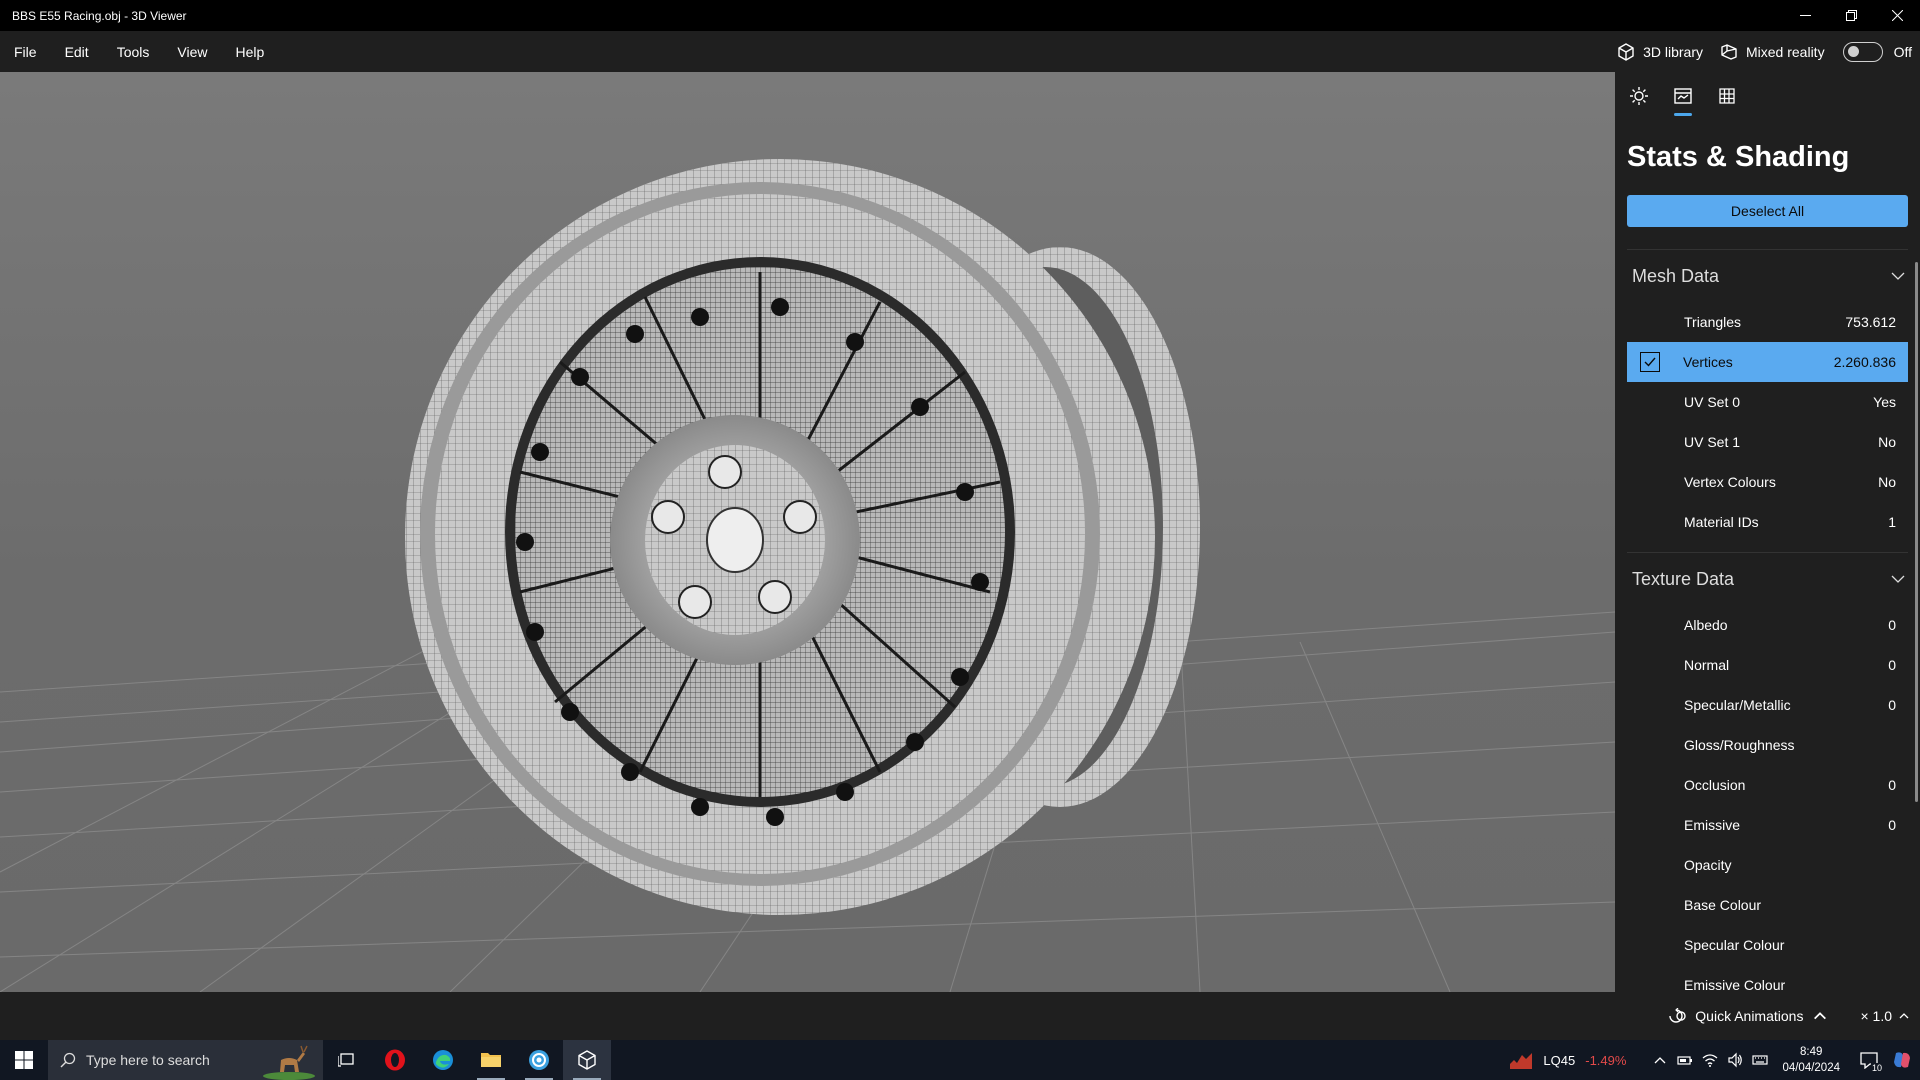 The height and width of the screenshot is (1080, 1920). What do you see at coordinates (735, 540) in the screenshot?
I see `center-bore` at bounding box center [735, 540].